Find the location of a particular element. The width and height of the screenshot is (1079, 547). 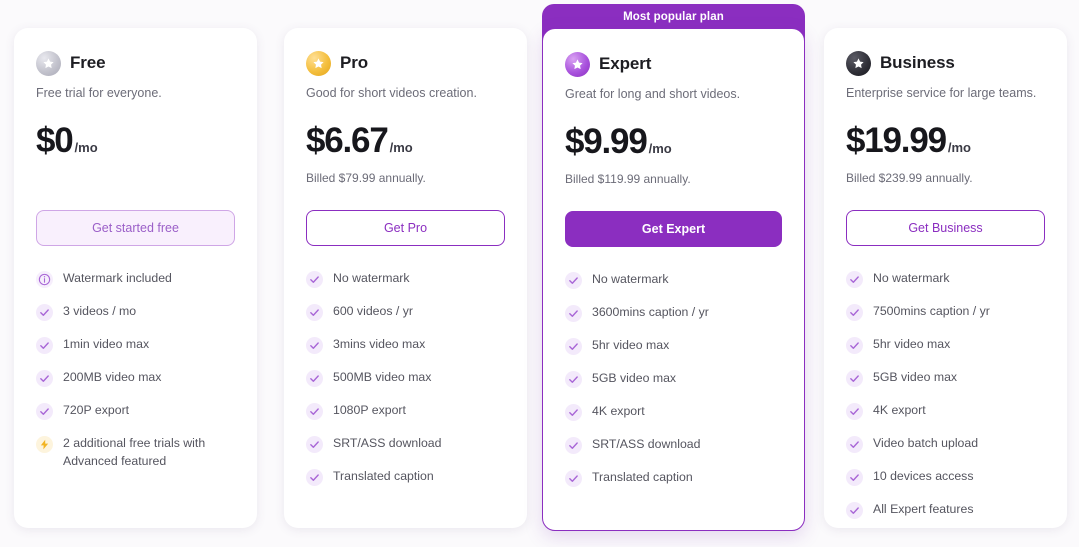

feature-item: 500MB video max is located at coordinates (405, 378).